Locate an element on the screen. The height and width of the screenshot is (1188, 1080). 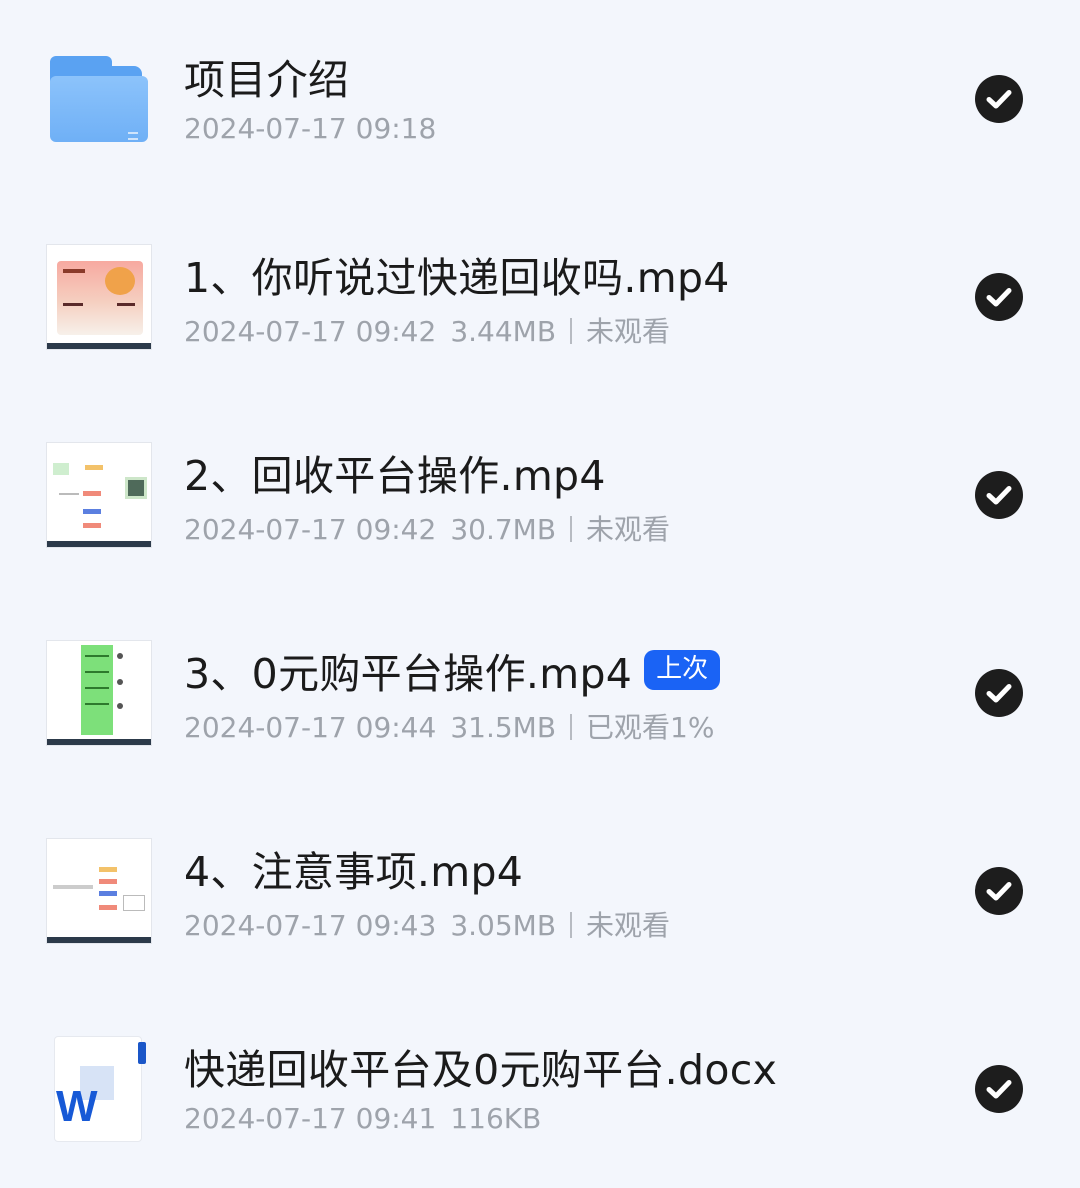
file-meta: 2024-07-17 09:41 116KB is located at coordinates (362, 1118).